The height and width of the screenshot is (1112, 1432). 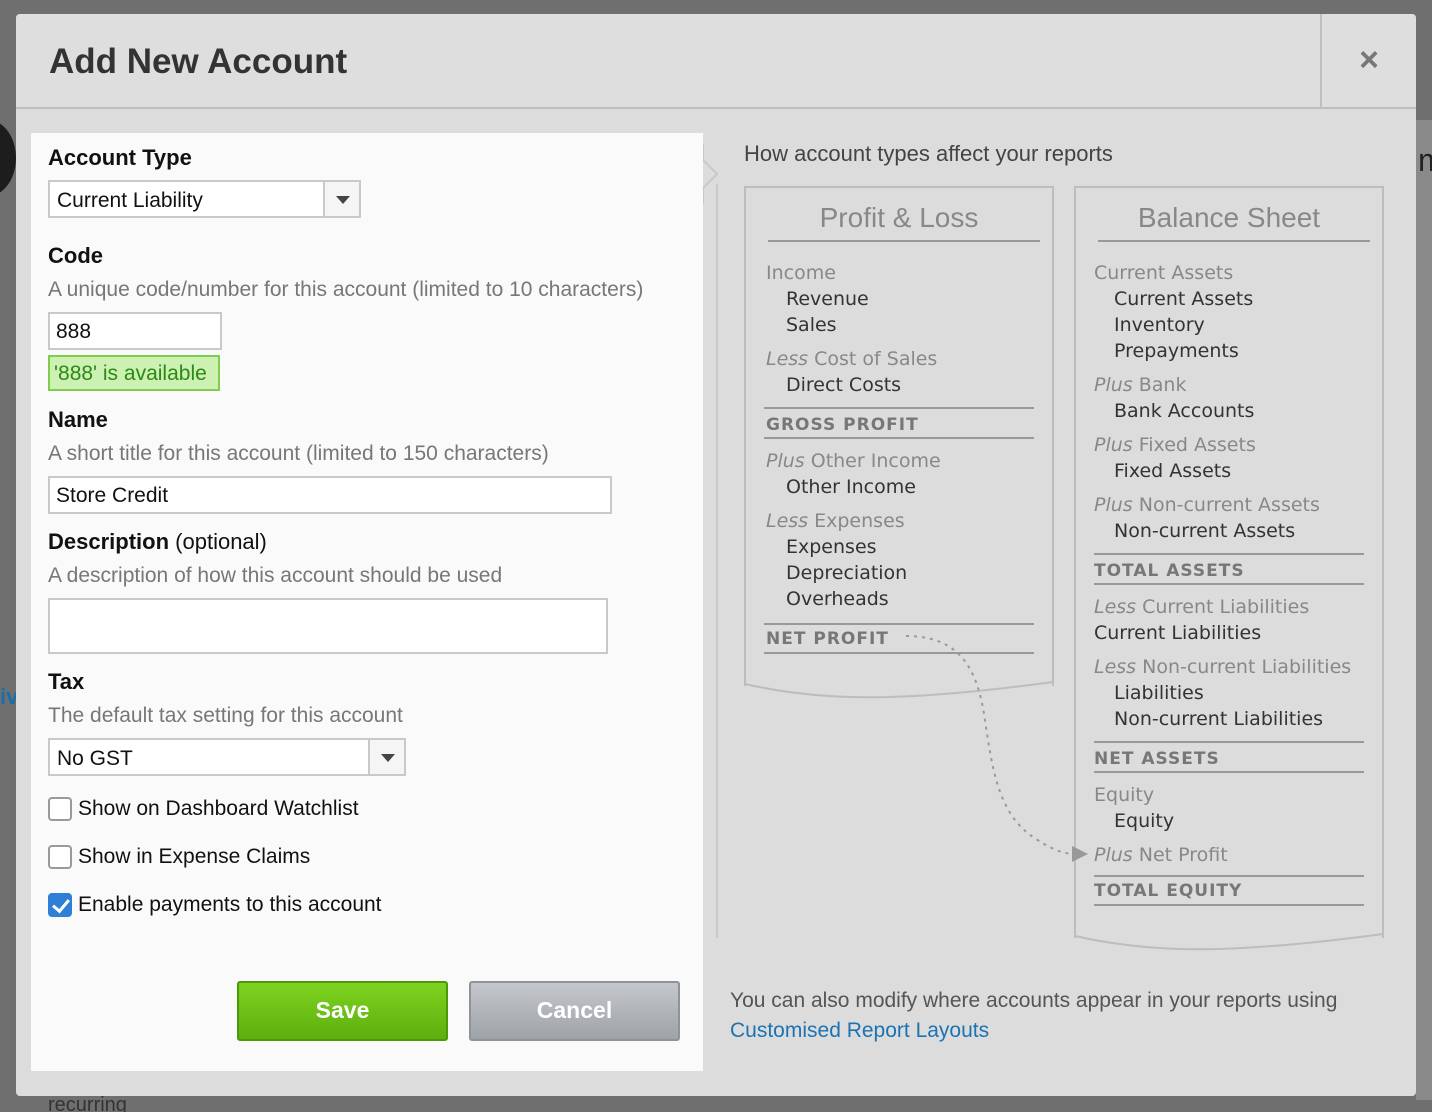 I want to click on item-overheads: Overheads, so click(x=837, y=599).